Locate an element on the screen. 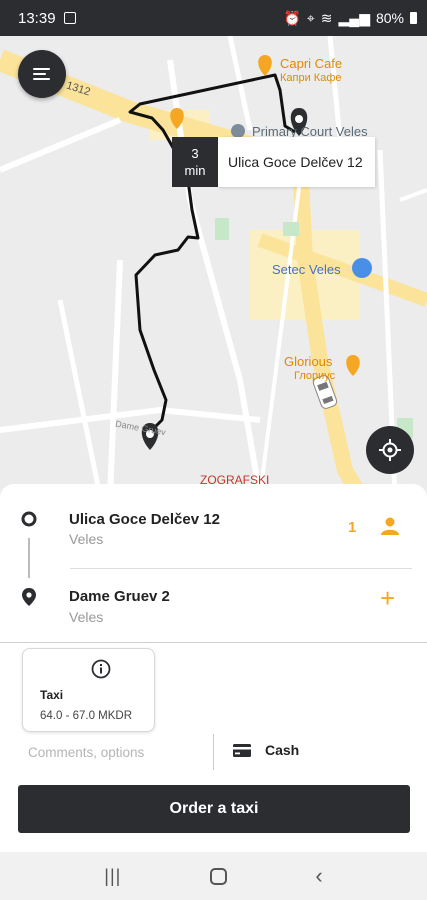  wifi-icon: ≋ is located at coordinates (326, 17).